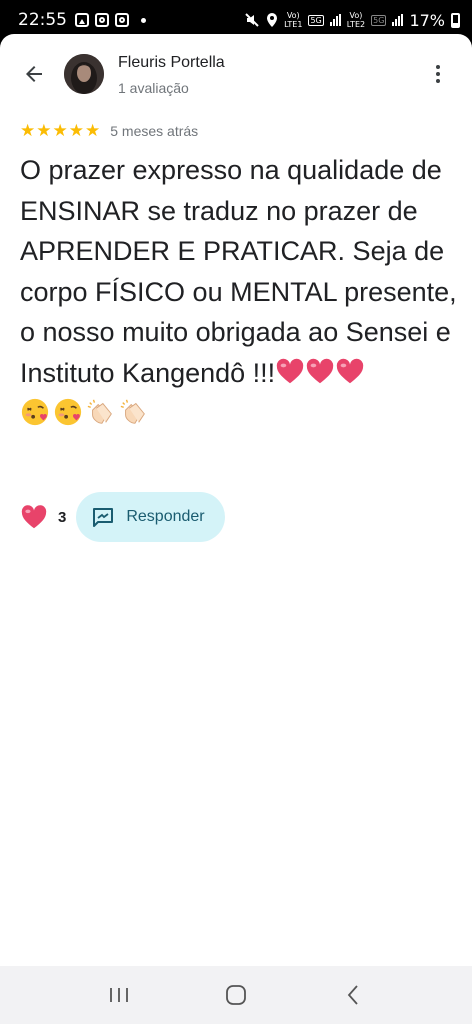 This screenshot has width=472, height=1024. What do you see at coordinates (34, 517) in the screenshot?
I see `heart-reaction-icon` at bounding box center [34, 517].